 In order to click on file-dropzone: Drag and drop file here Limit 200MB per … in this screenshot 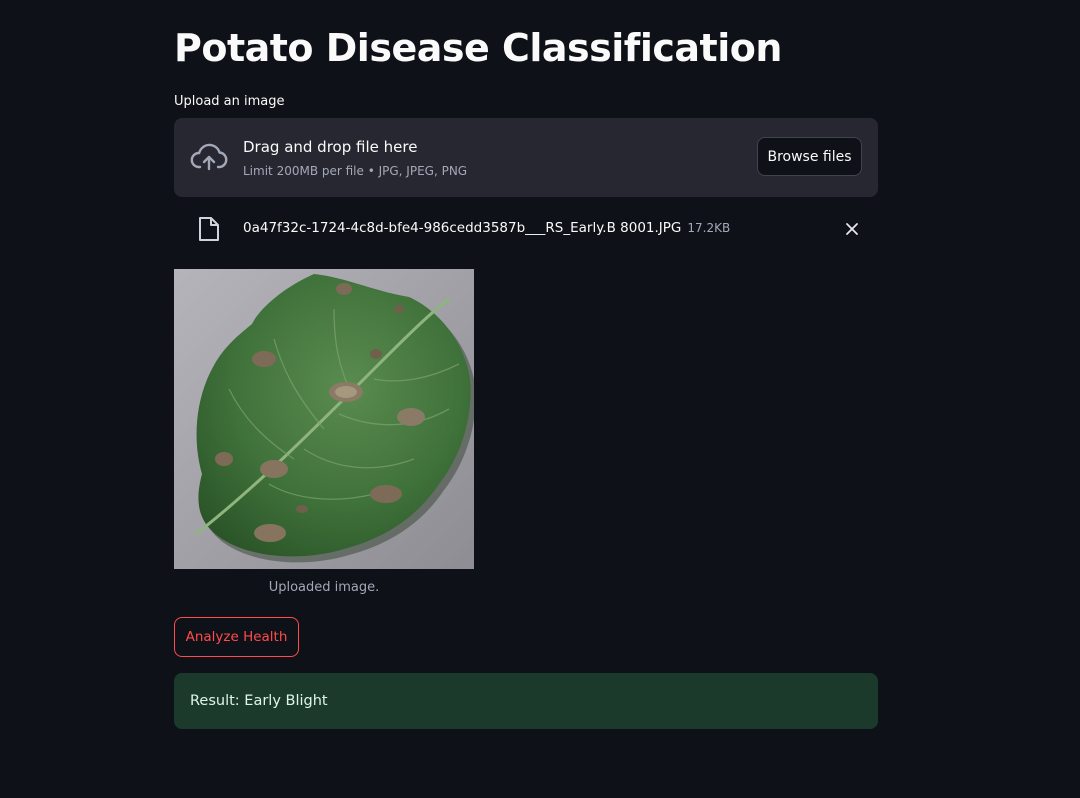, I will do `click(526, 157)`.